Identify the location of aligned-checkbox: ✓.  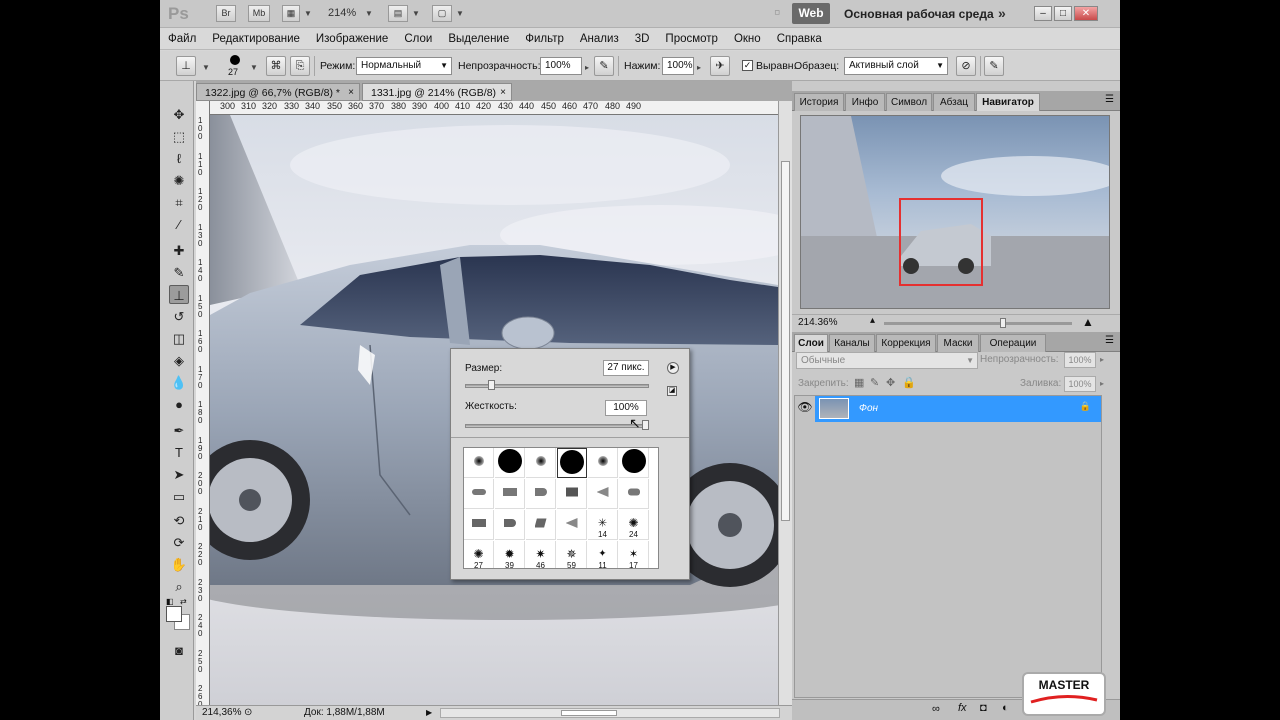
(747, 65).